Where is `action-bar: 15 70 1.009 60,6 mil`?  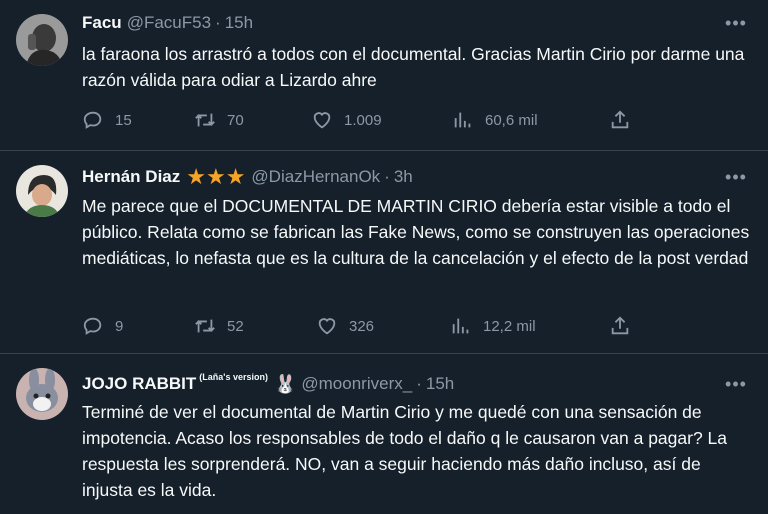 action-bar: 15 70 1.009 60,6 mil is located at coordinates (362, 120).